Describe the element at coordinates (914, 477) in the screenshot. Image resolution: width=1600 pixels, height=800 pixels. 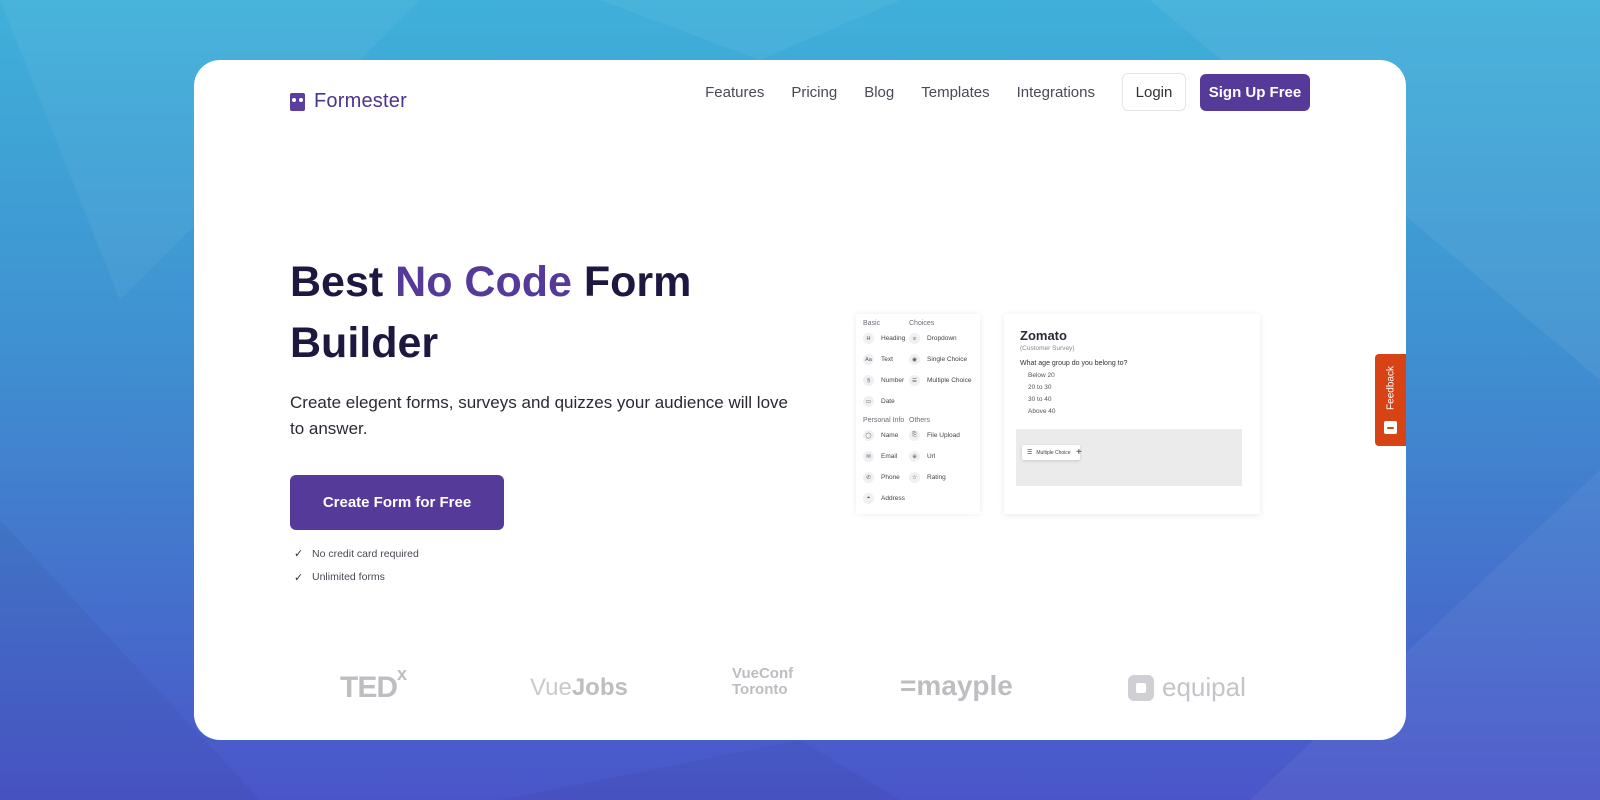
I see `star-icon: ☆` at that location.